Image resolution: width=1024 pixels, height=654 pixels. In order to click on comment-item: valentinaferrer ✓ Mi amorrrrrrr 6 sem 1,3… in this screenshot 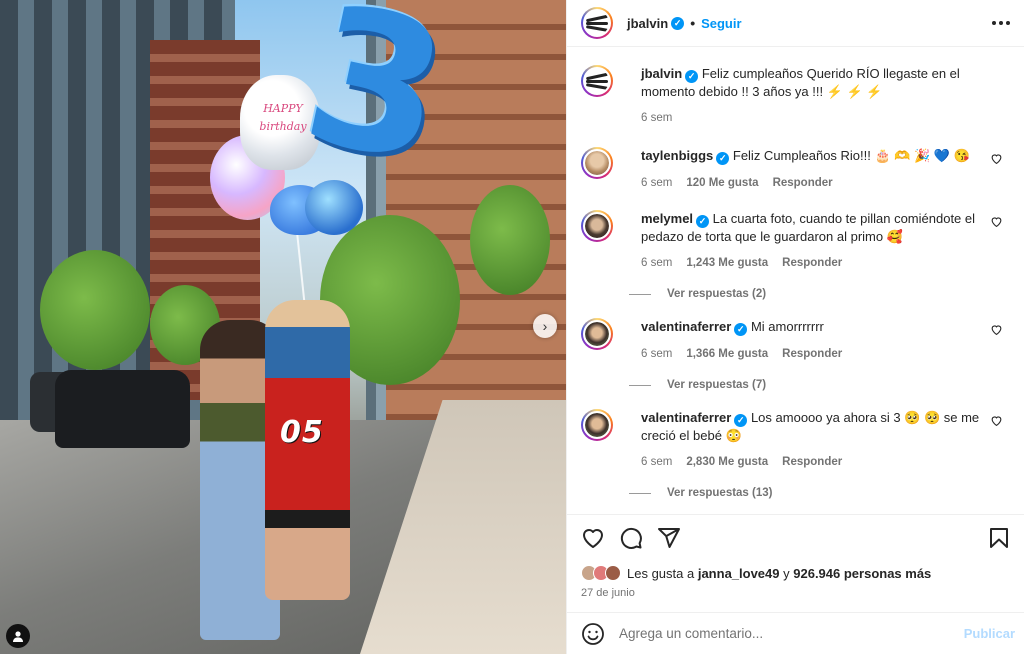, I will do `click(796, 340)`.